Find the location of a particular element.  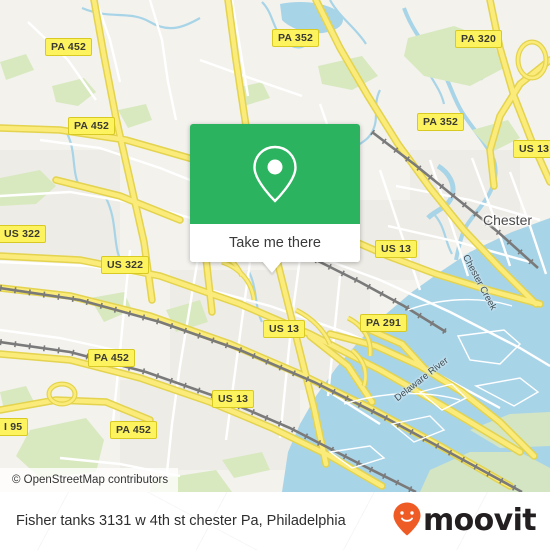

moovit-pin-smiley-icon is located at coordinates (407, 521).